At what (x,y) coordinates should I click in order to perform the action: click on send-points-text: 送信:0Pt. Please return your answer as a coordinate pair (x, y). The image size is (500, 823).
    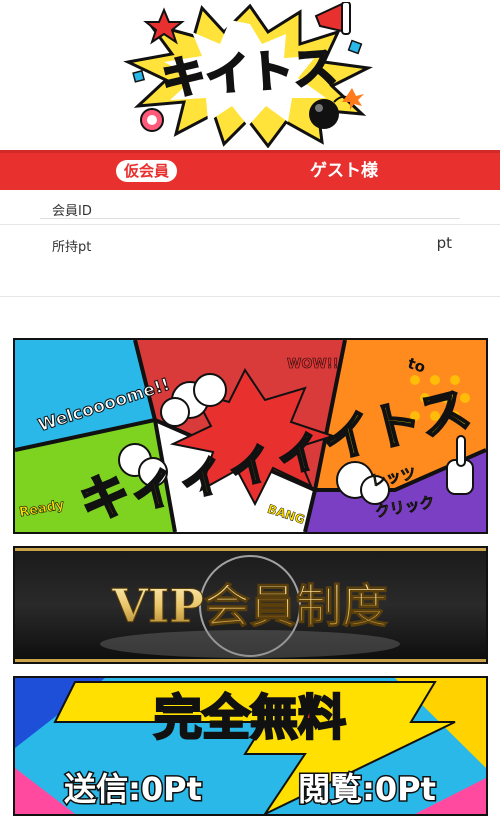
    Looking at the image, I should click on (133, 789).